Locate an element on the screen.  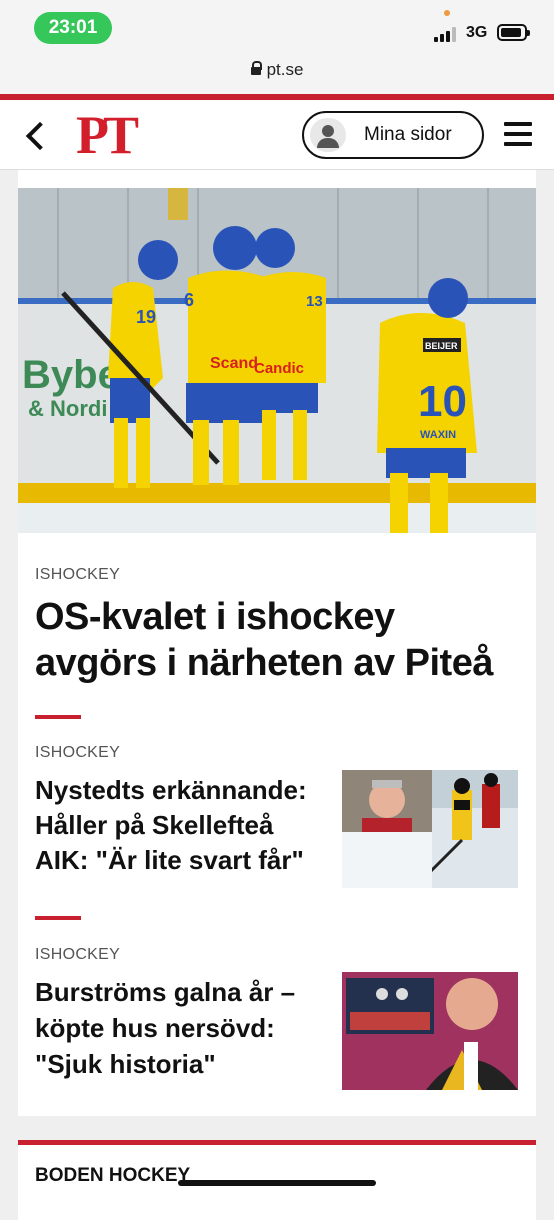
user-icon is located at coordinates (328, 135).